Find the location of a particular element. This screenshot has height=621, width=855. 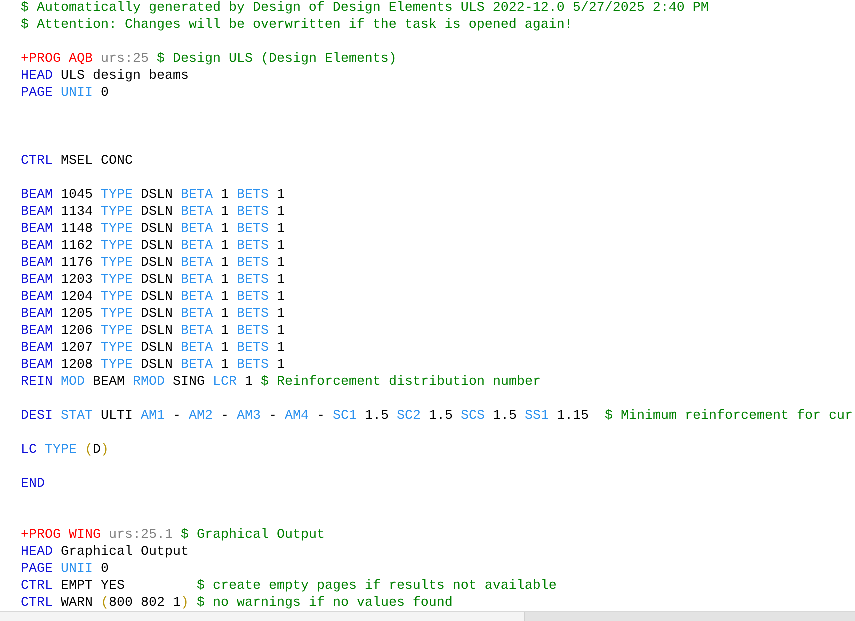

code-line: REIN MOD BEAM RMOD SING LCR 1 $ Reinforcement distribution number is located at coordinates (281, 382).